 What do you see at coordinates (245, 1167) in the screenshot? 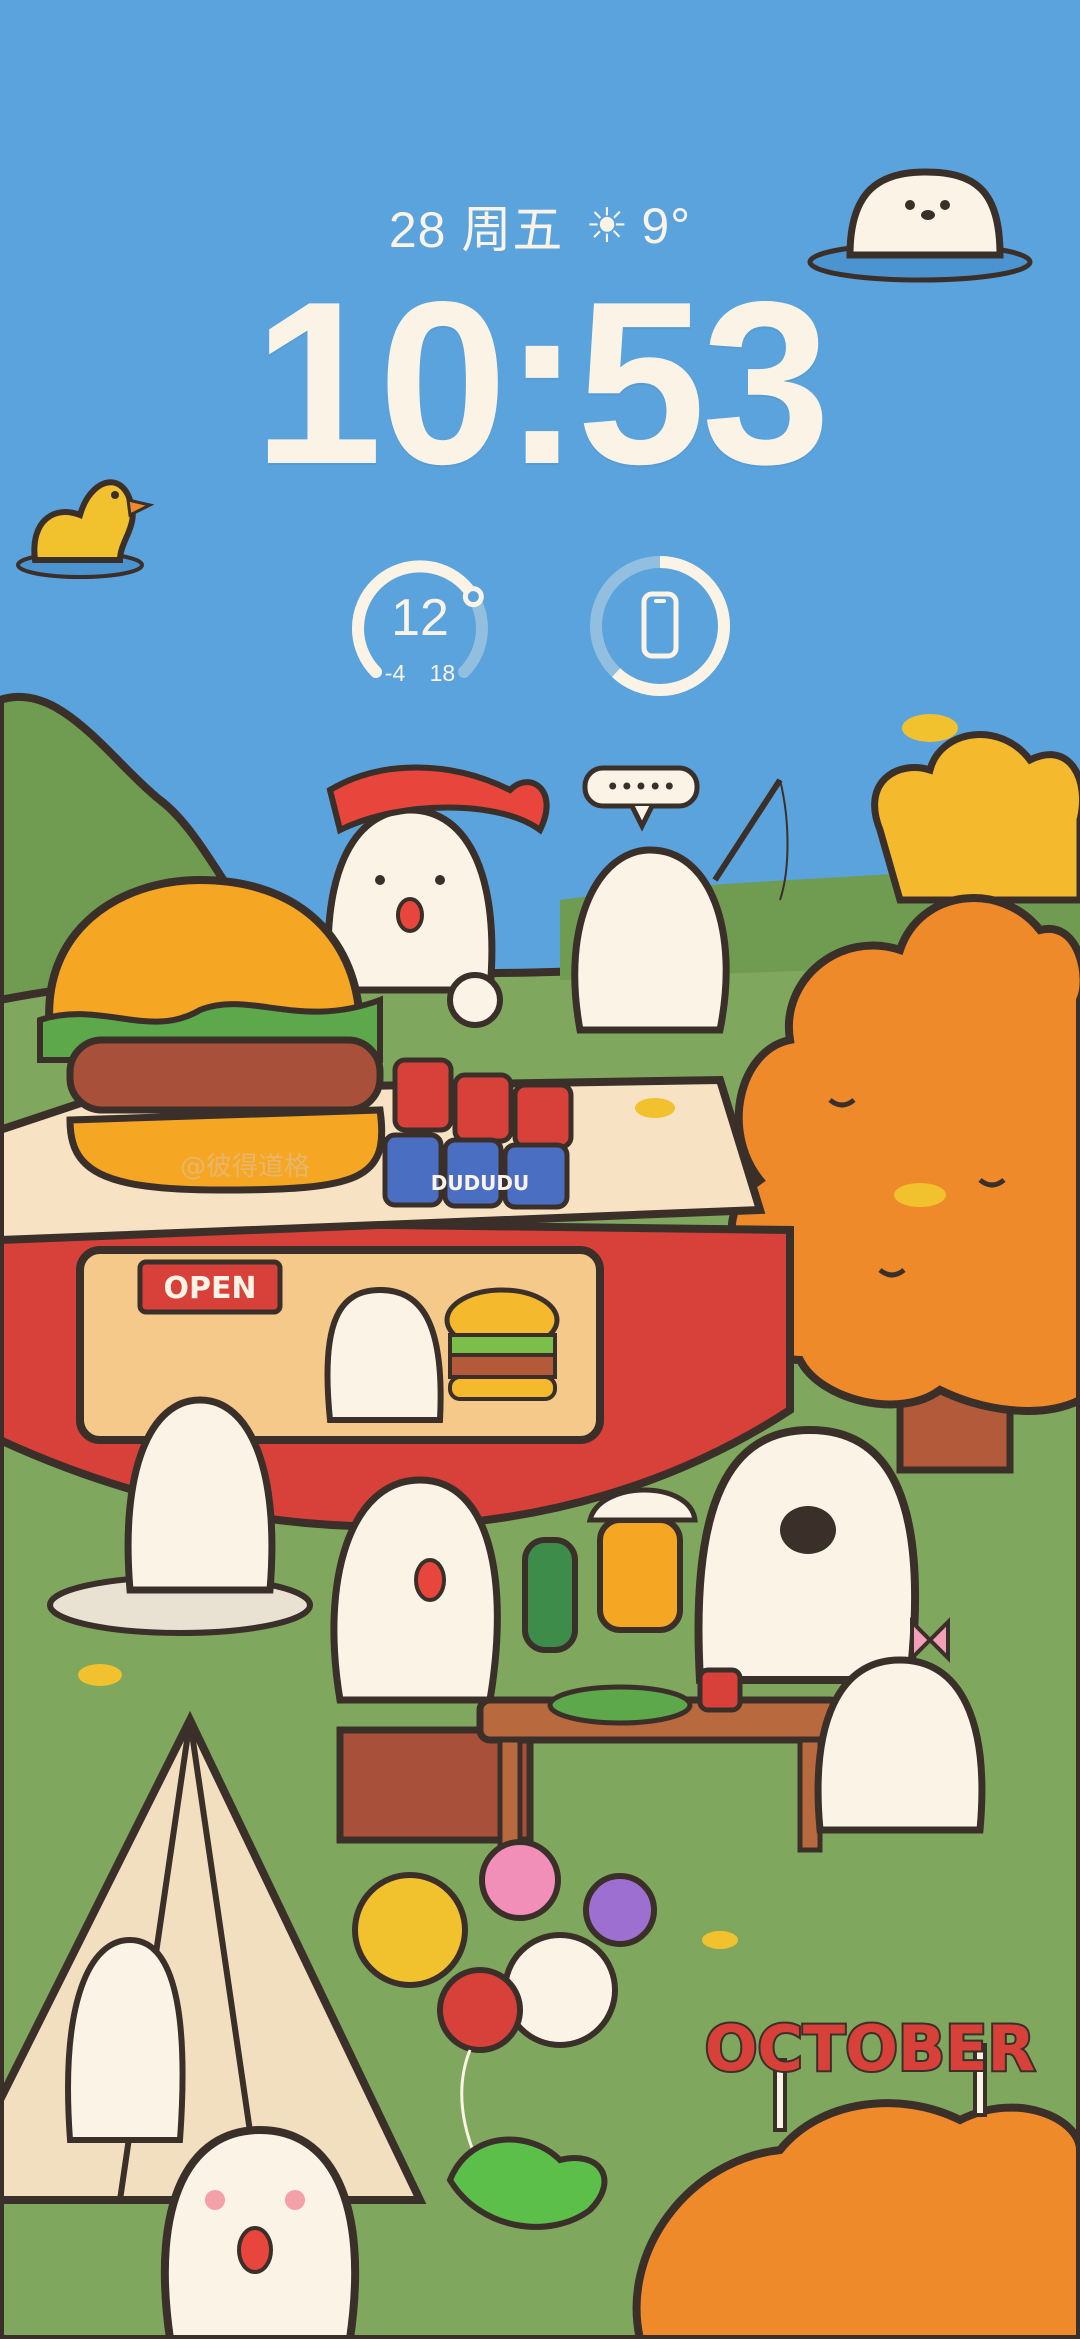
I see `watermark-text: @彼得道格` at bounding box center [245, 1167].